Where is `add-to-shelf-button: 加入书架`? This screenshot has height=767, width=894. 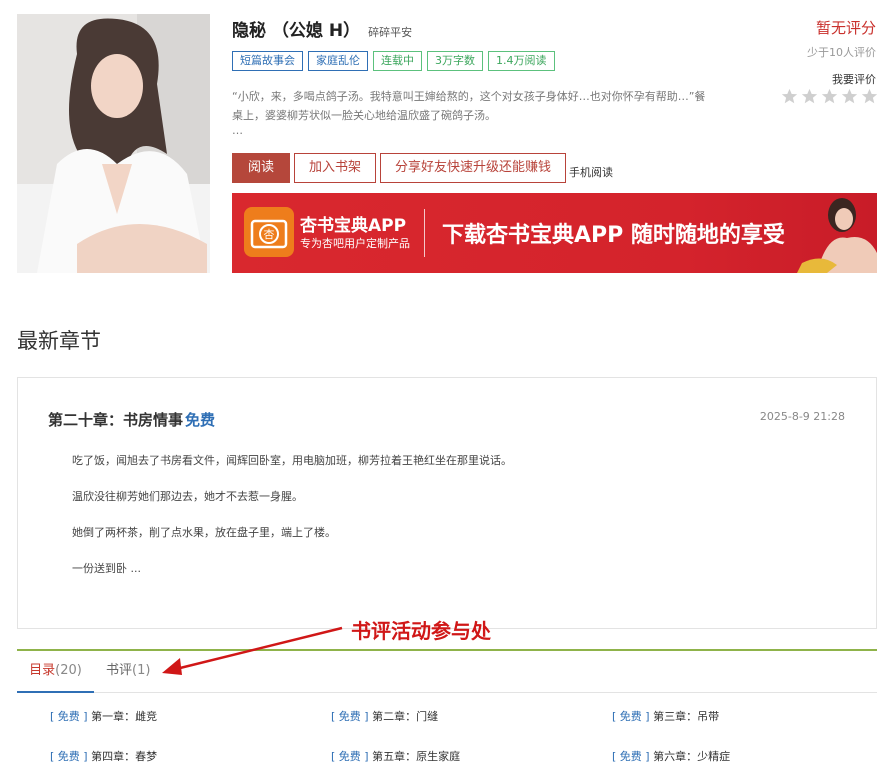
add-to-shelf-button: 加入书架 is located at coordinates (335, 168).